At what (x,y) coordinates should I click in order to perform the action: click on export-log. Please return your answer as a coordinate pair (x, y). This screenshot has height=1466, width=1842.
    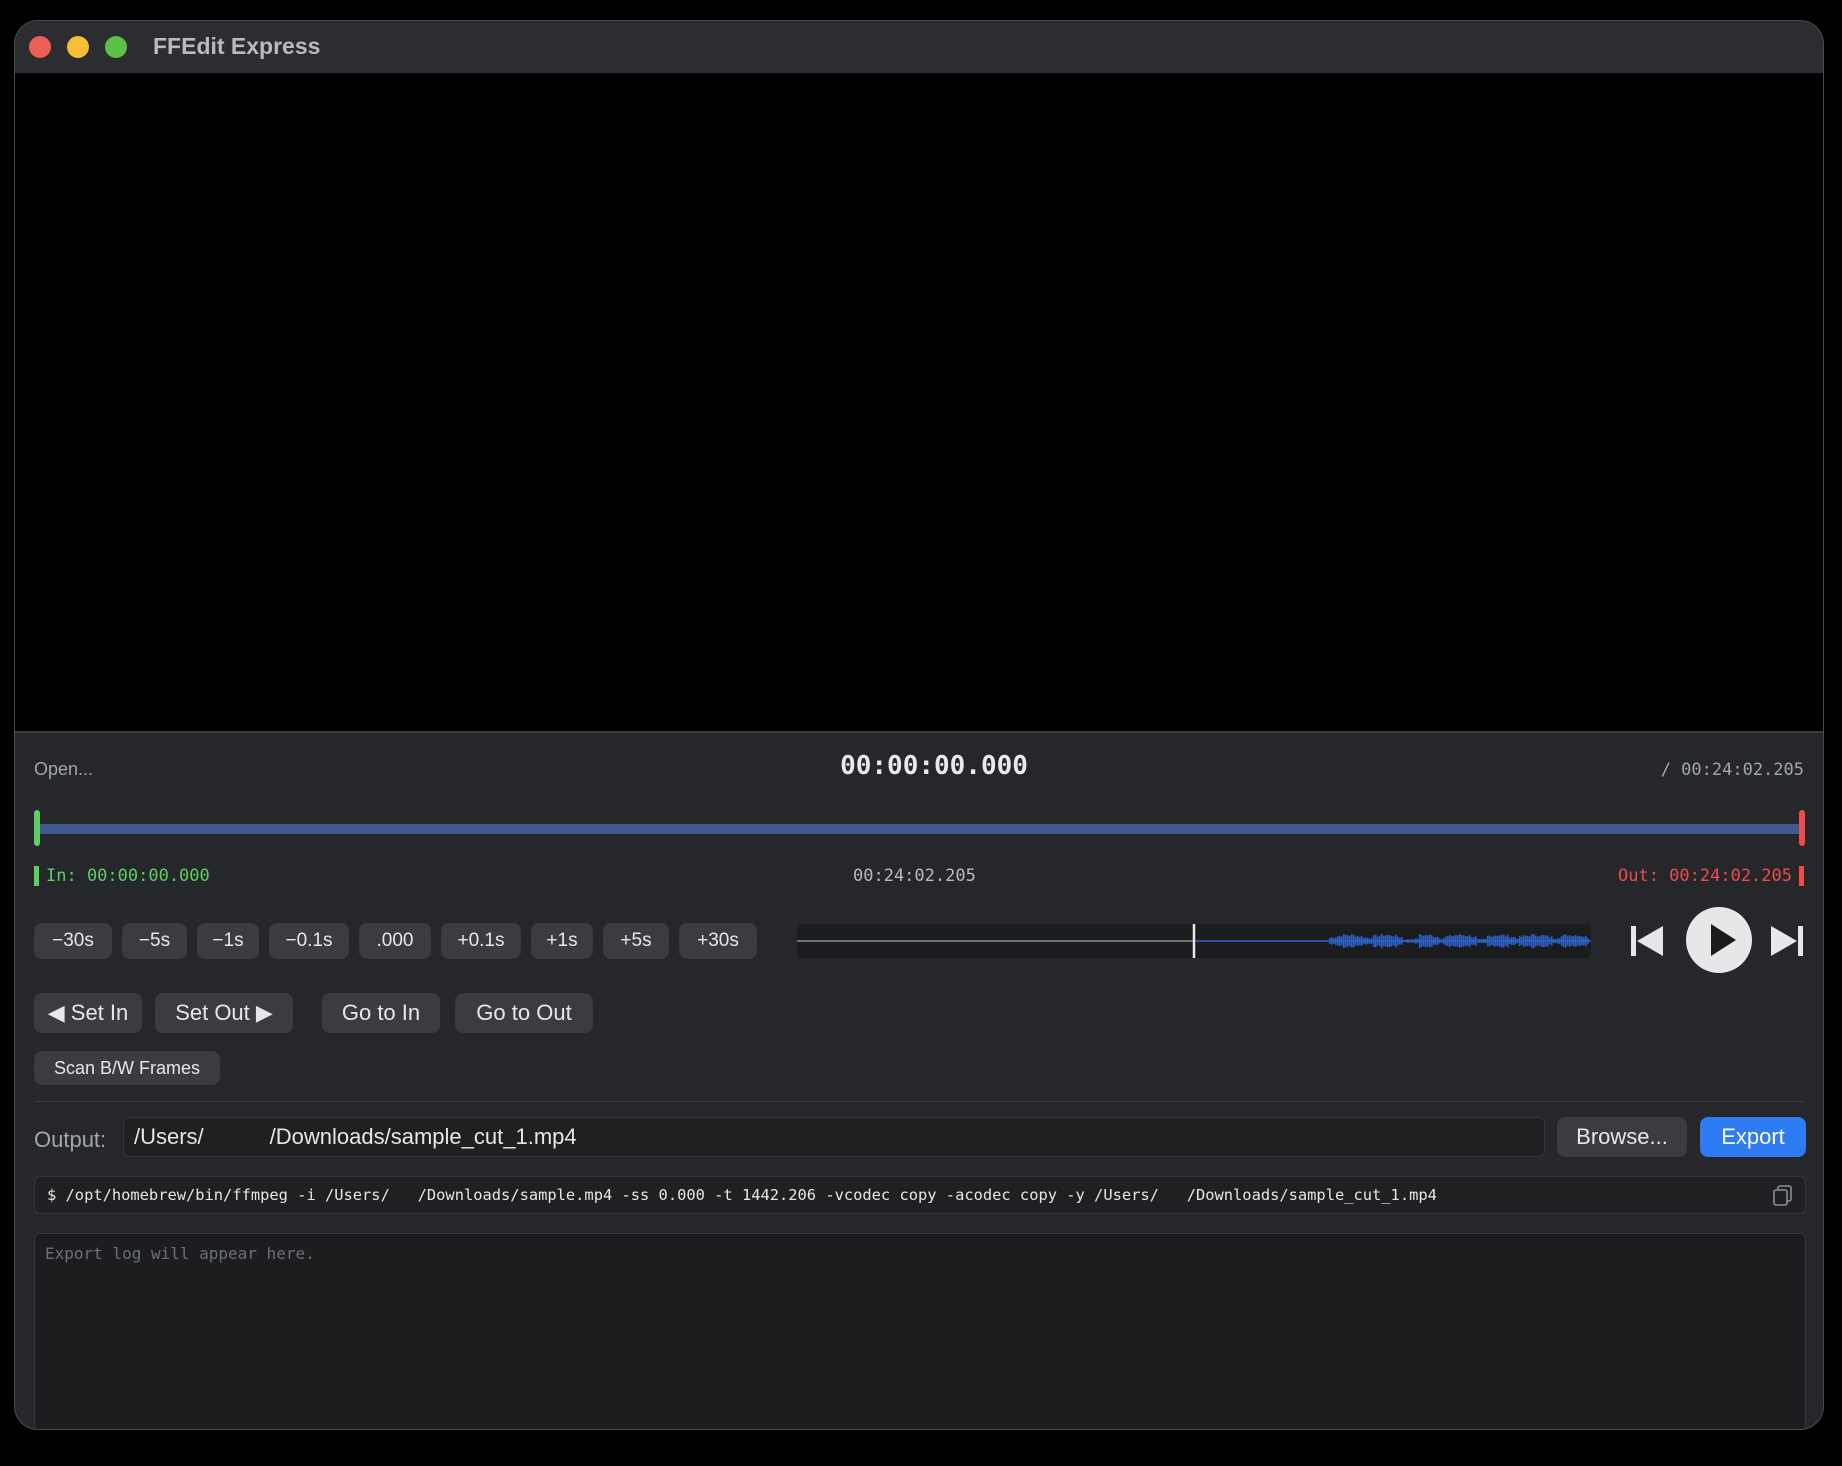
    Looking at the image, I should click on (920, 1331).